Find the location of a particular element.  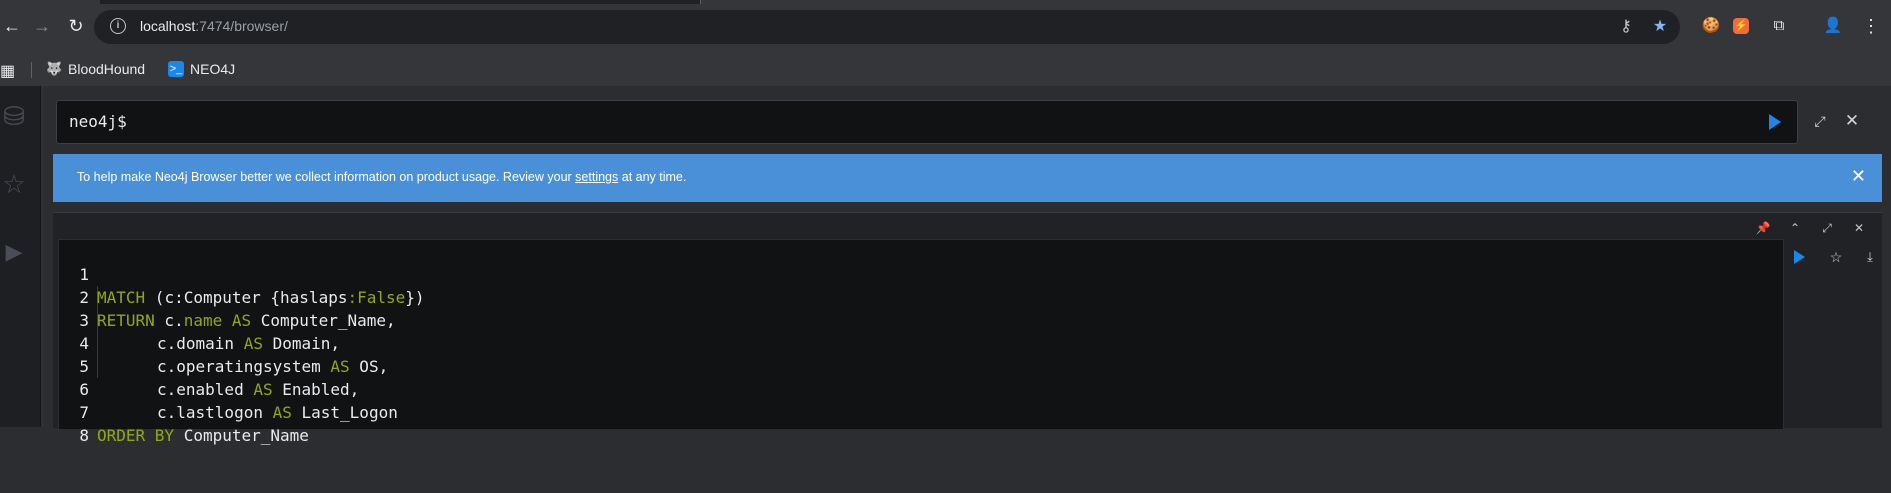

tab-strip is located at coordinates (945, 2).